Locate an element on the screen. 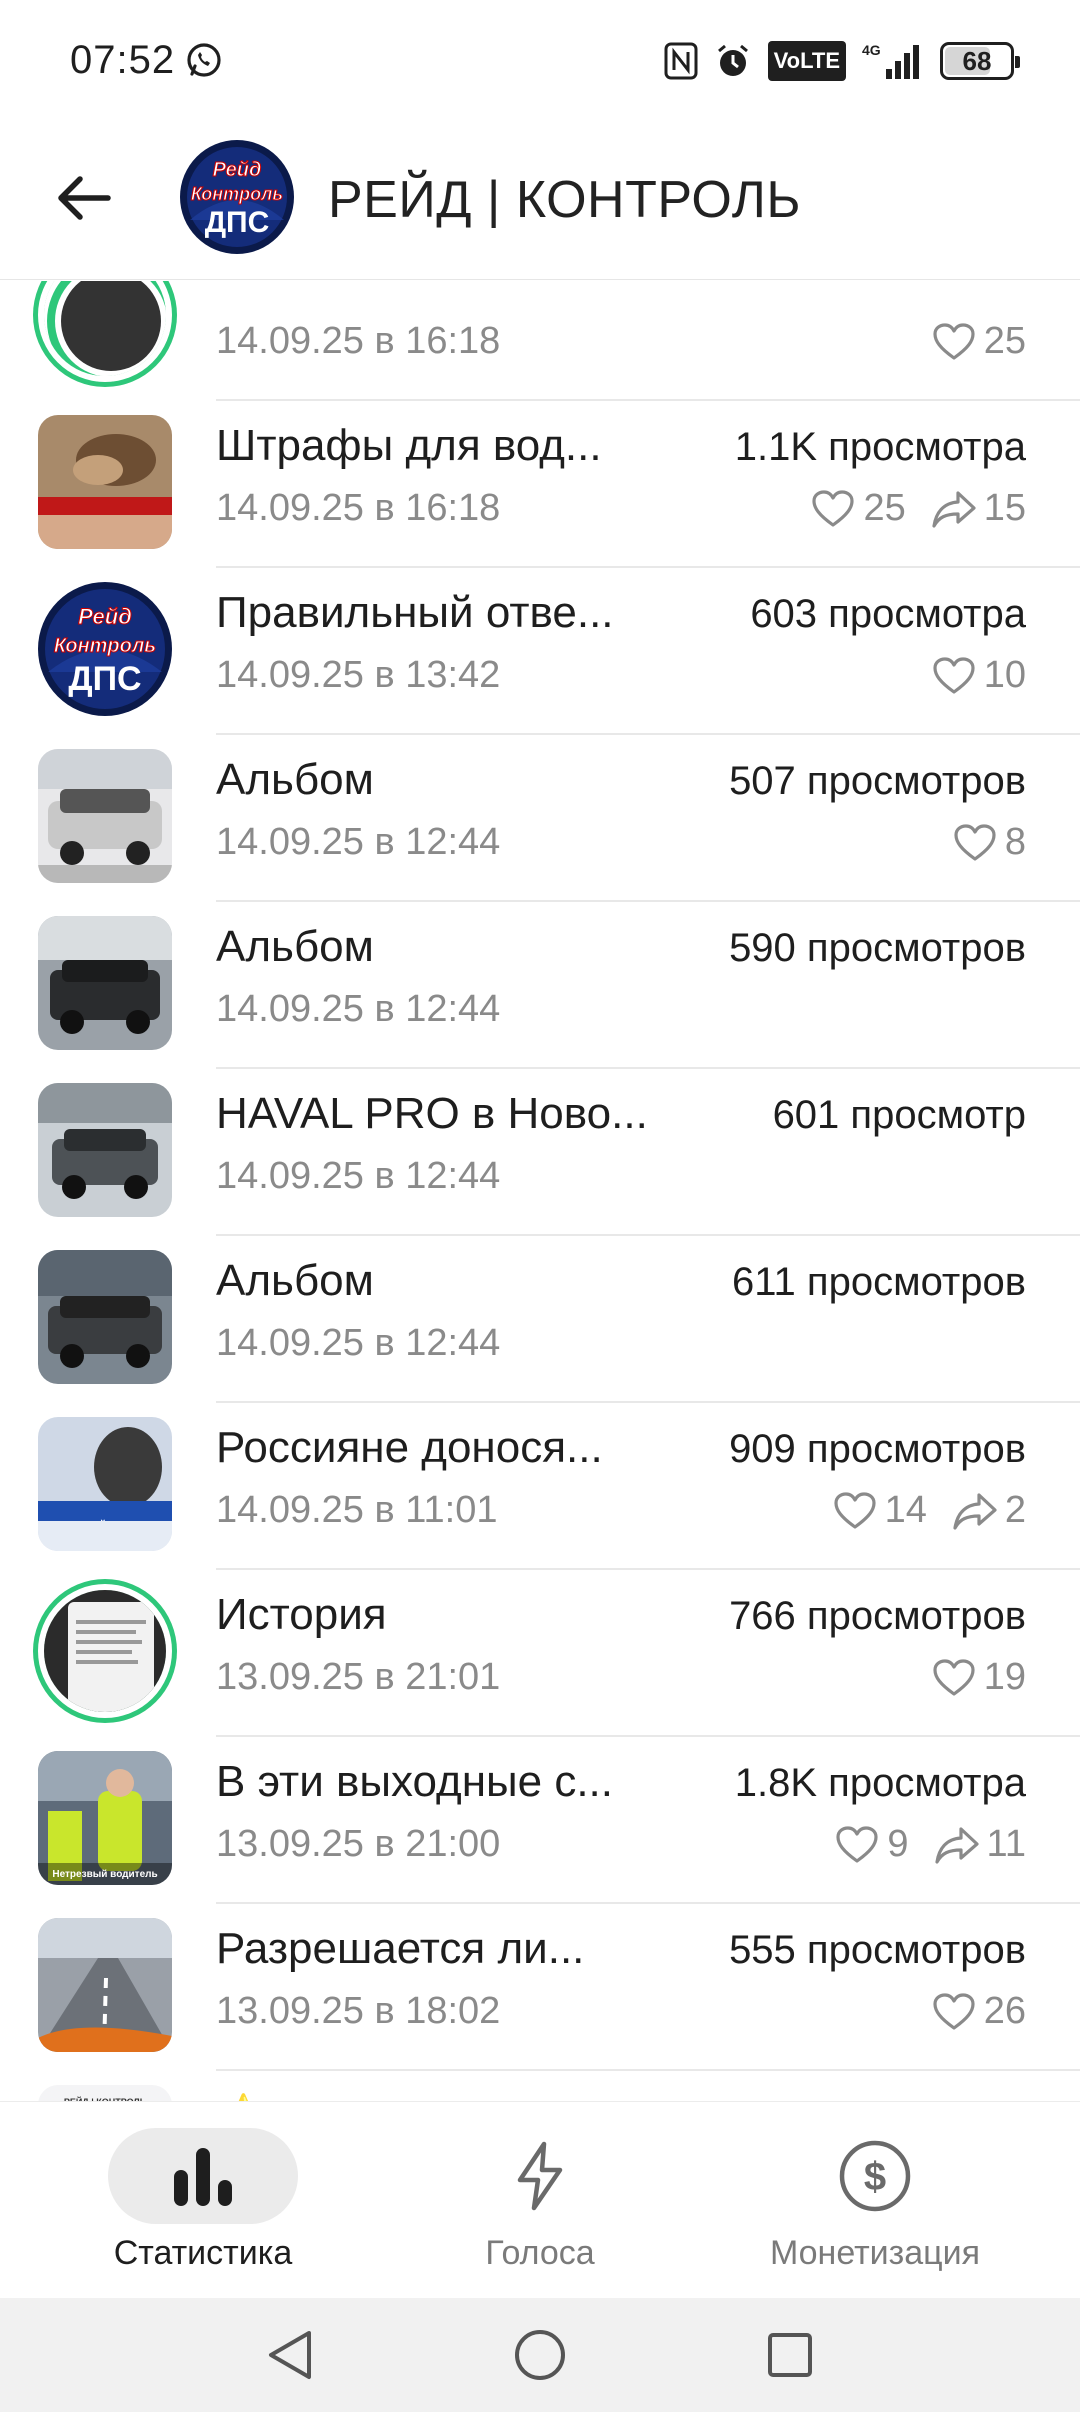  likes-count: 9 is located at coordinates (872, 1844).